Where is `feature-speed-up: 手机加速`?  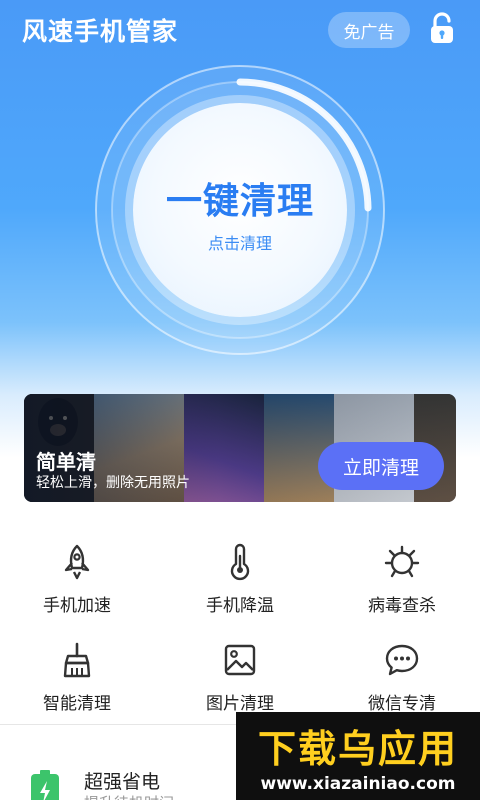
feature-speed-up: 手机加速 is located at coordinates (77, 579).